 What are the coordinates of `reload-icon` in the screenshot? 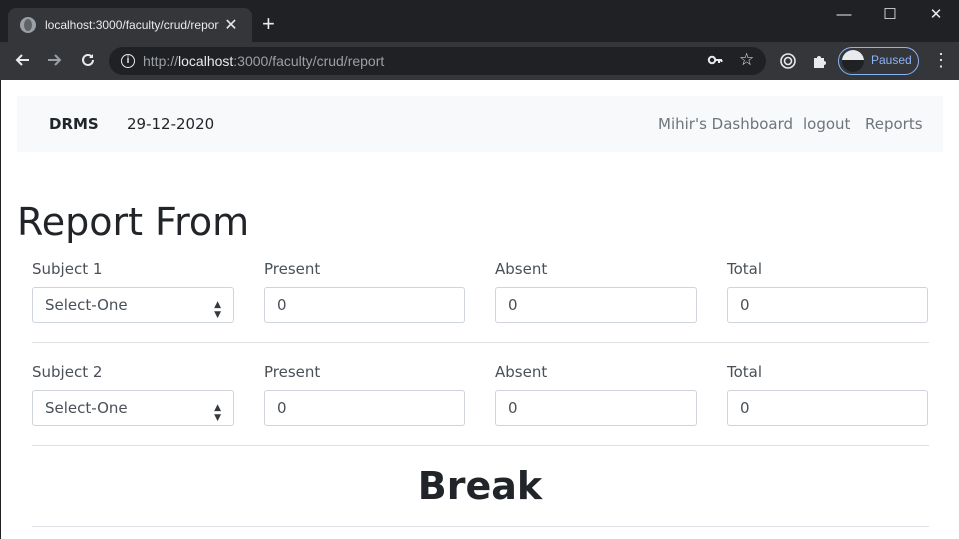 It's located at (88, 61).